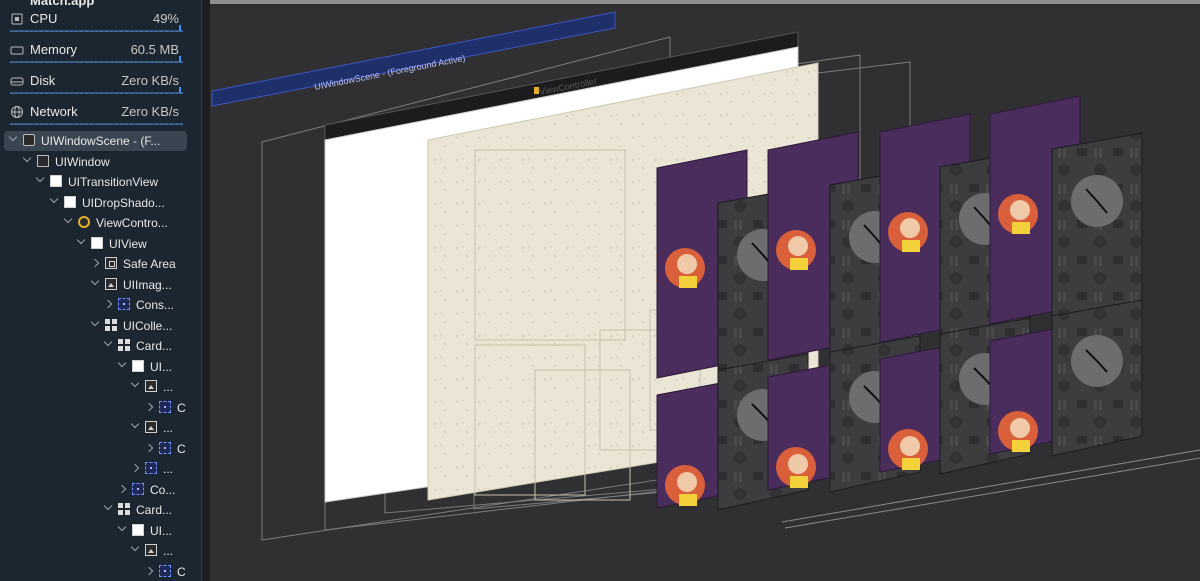 The height and width of the screenshot is (581, 1200). I want to click on gauge-network: Network Zero KB/s, so click(100, 111).